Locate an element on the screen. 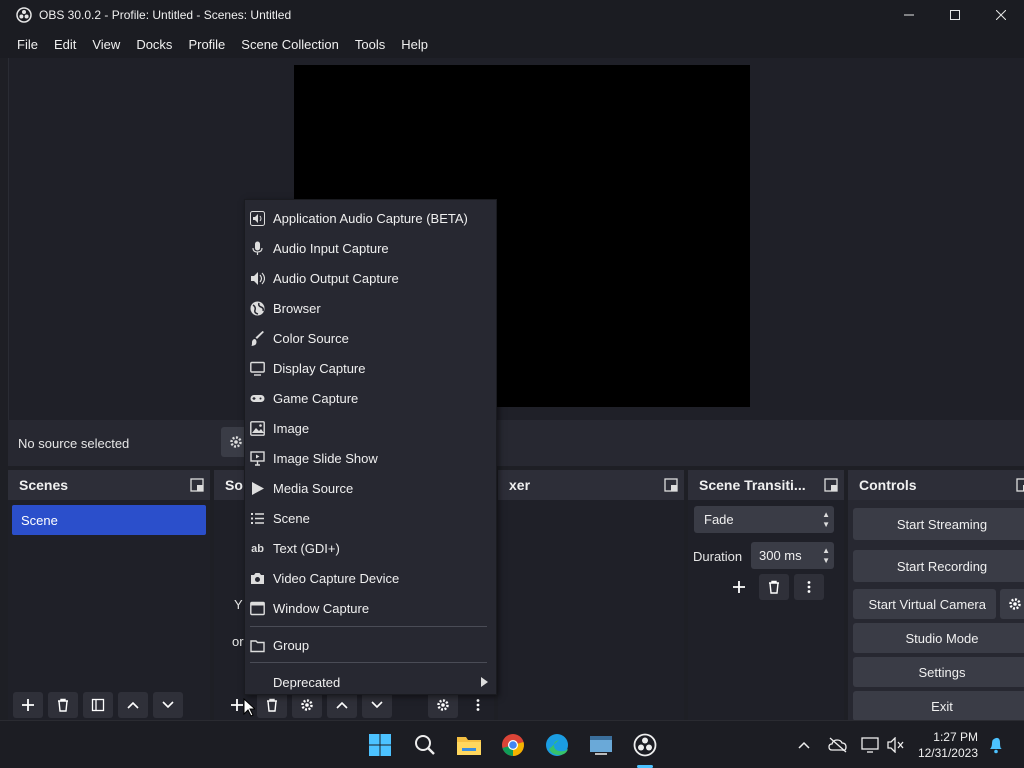 Image resolution: width=1024 pixels, height=768 pixels. gamepad-icon is located at coordinates (257, 398).